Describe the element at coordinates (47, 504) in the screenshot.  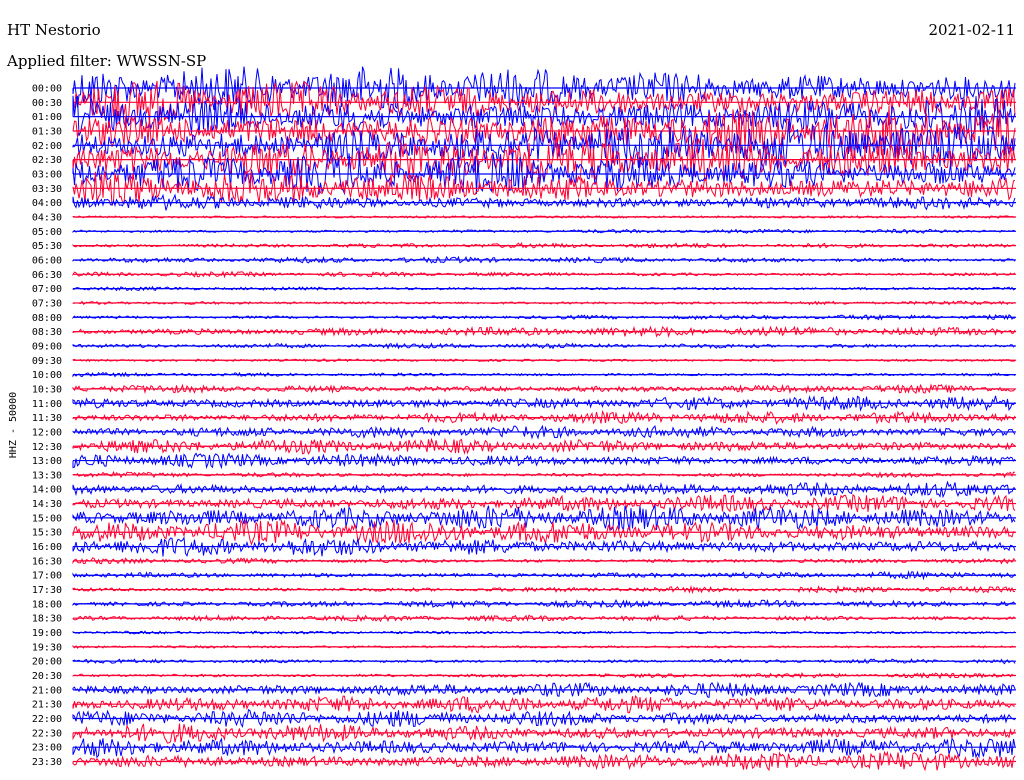
I see `row-time-label: 14:30` at that location.